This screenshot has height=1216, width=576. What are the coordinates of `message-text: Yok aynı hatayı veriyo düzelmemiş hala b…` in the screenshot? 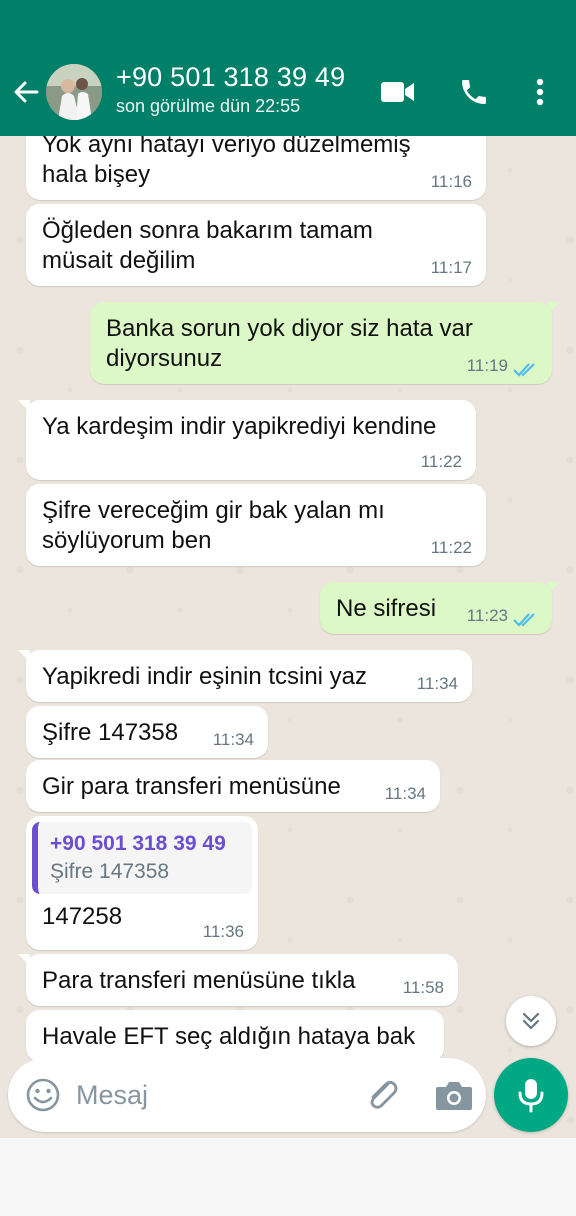 It's located at (226, 159).